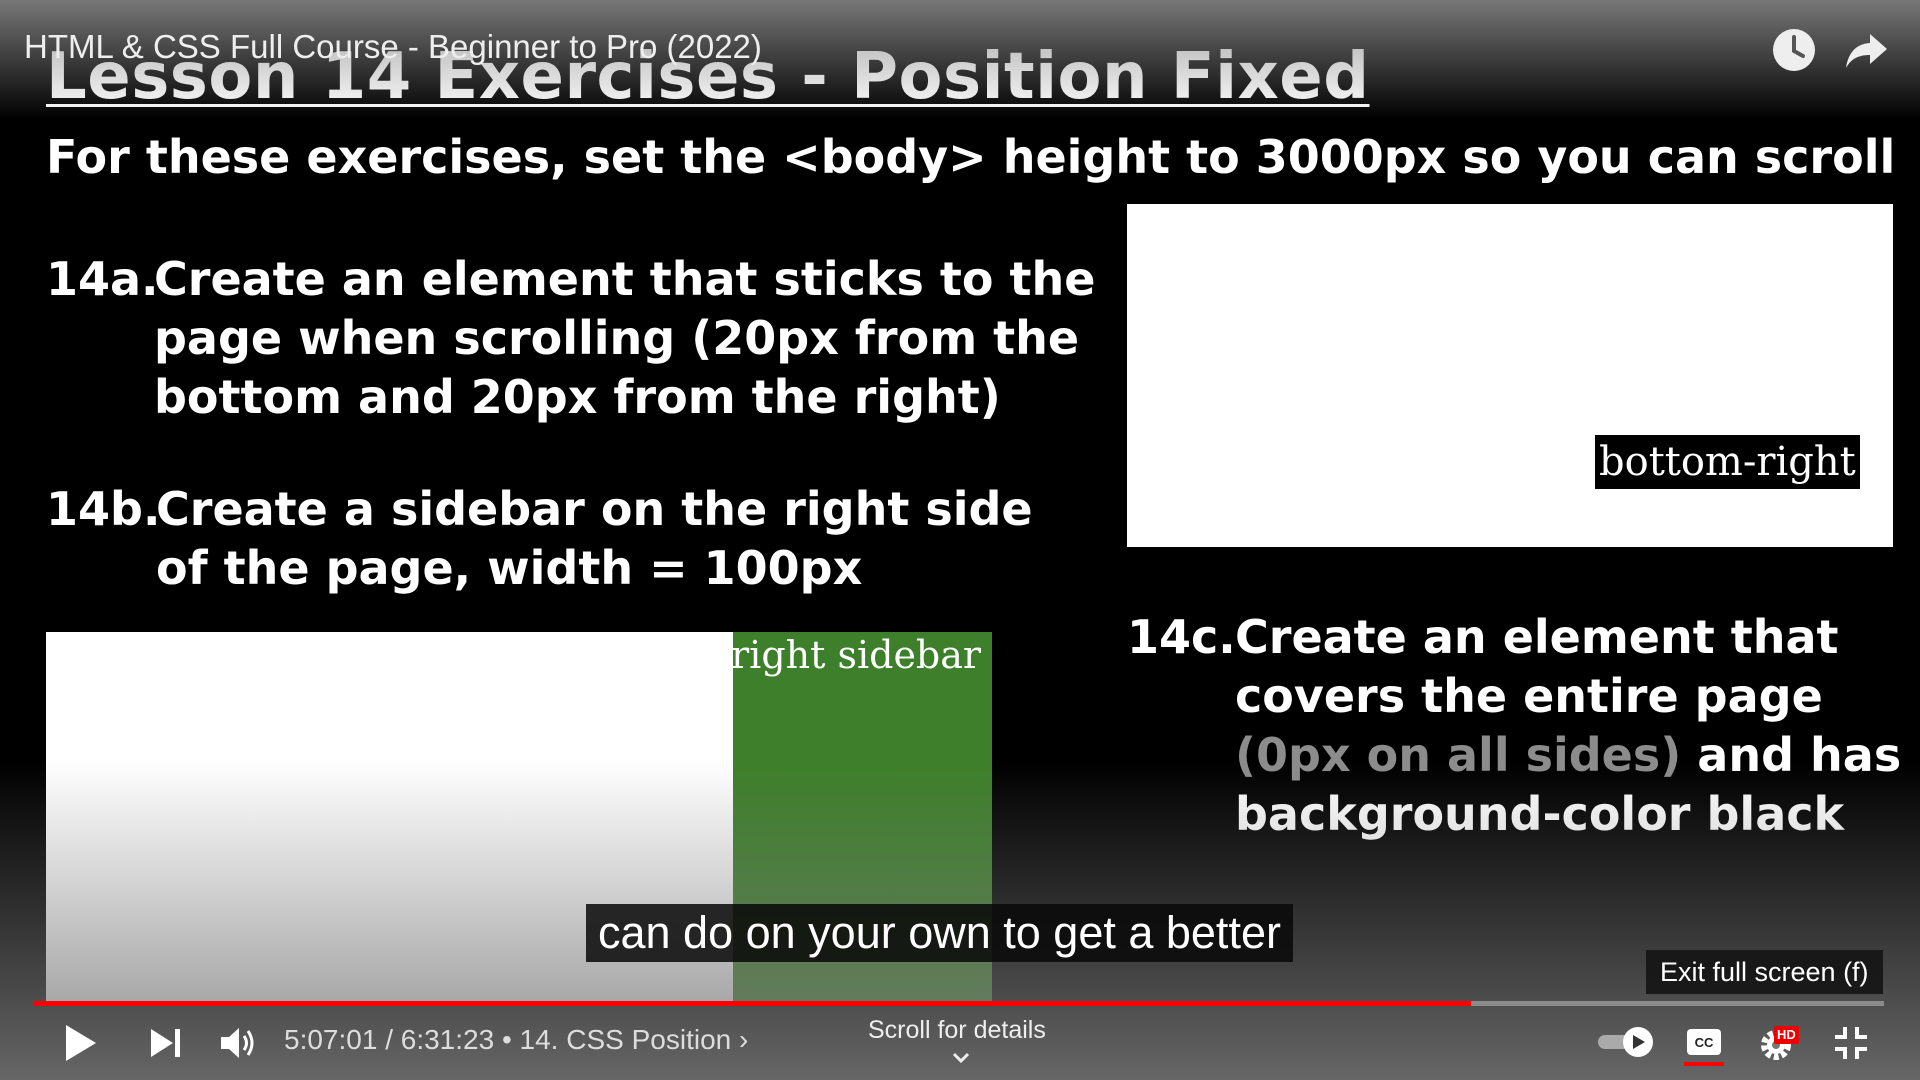  What do you see at coordinates (856, 655) in the screenshot?
I see `right-sidebar-label: right sidebar` at bounding box center [856, 655].